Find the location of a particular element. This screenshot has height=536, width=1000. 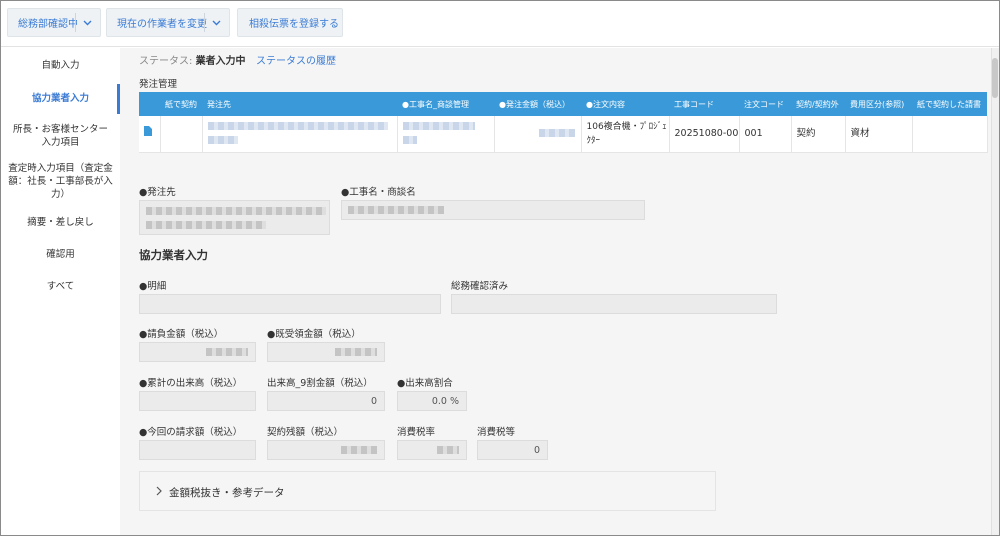

table-cell: 契約 is located at coordinates (818, 134).